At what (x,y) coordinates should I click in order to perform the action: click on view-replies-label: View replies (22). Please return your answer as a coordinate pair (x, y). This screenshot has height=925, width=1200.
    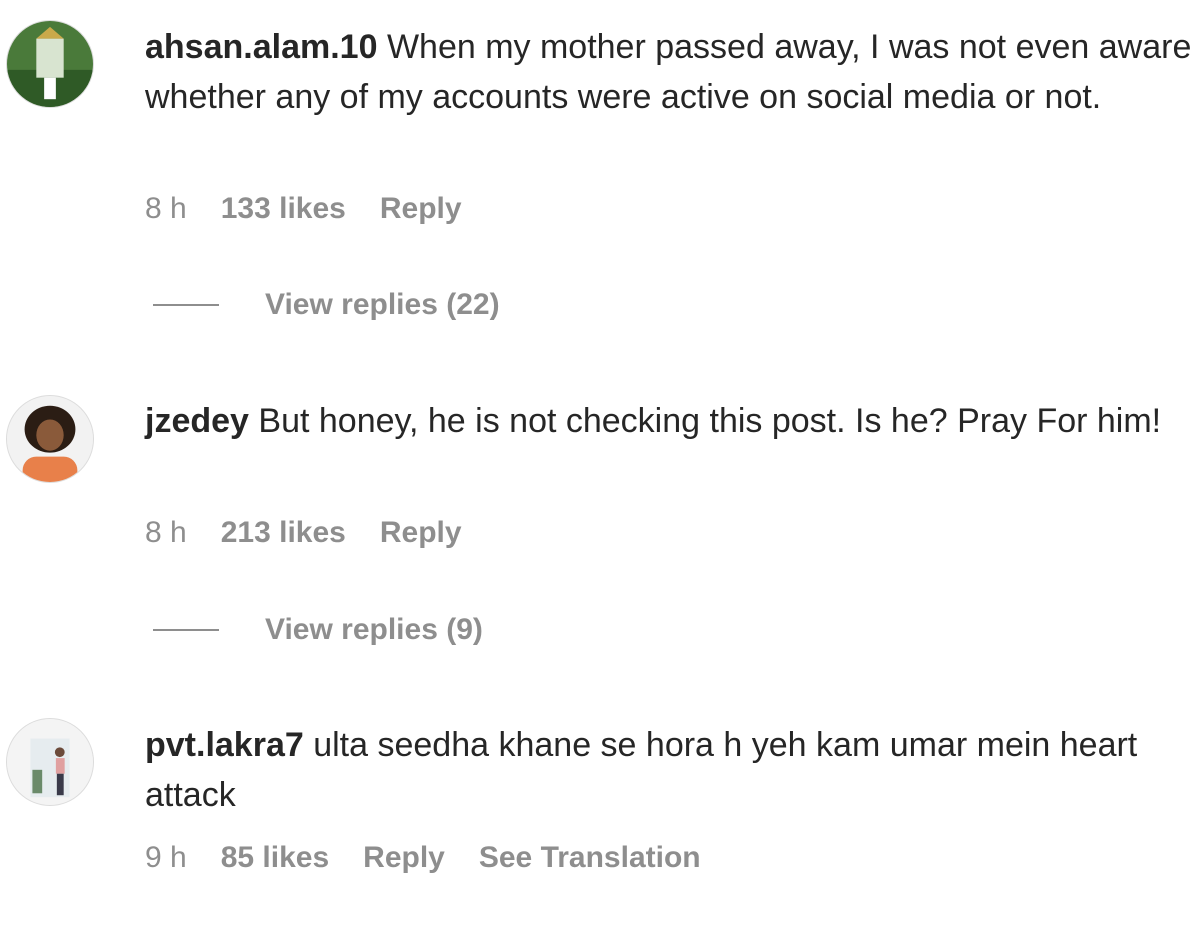
    Looking at the image, I should click on (382, 304).